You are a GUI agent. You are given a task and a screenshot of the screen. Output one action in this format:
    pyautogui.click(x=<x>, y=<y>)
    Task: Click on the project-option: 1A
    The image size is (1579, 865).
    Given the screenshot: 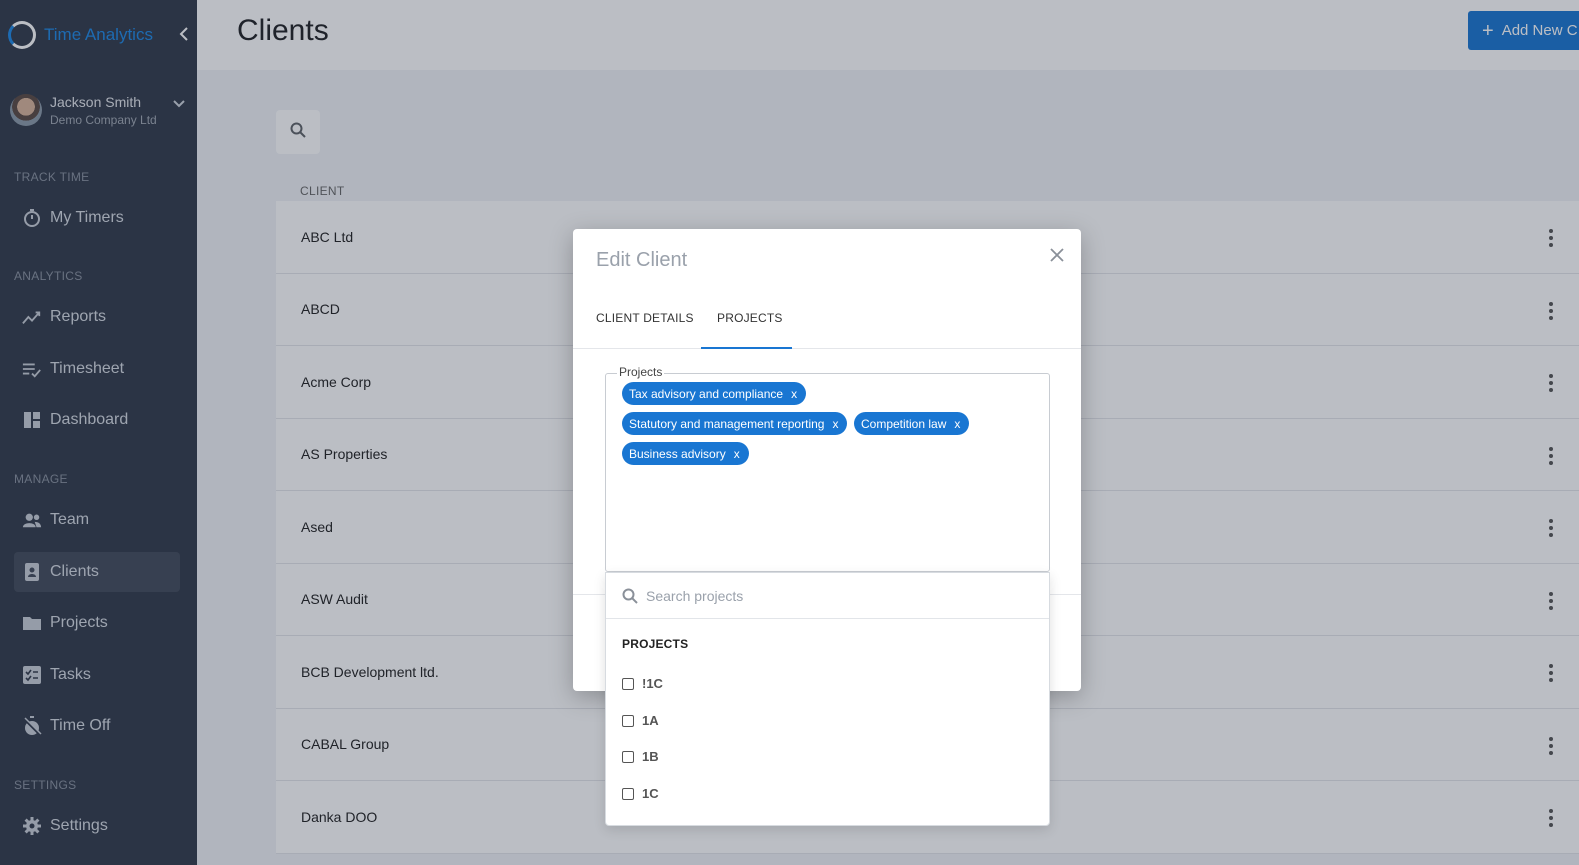 What is the action you would take?
    pyautogui.click(x=640, y=720)
    